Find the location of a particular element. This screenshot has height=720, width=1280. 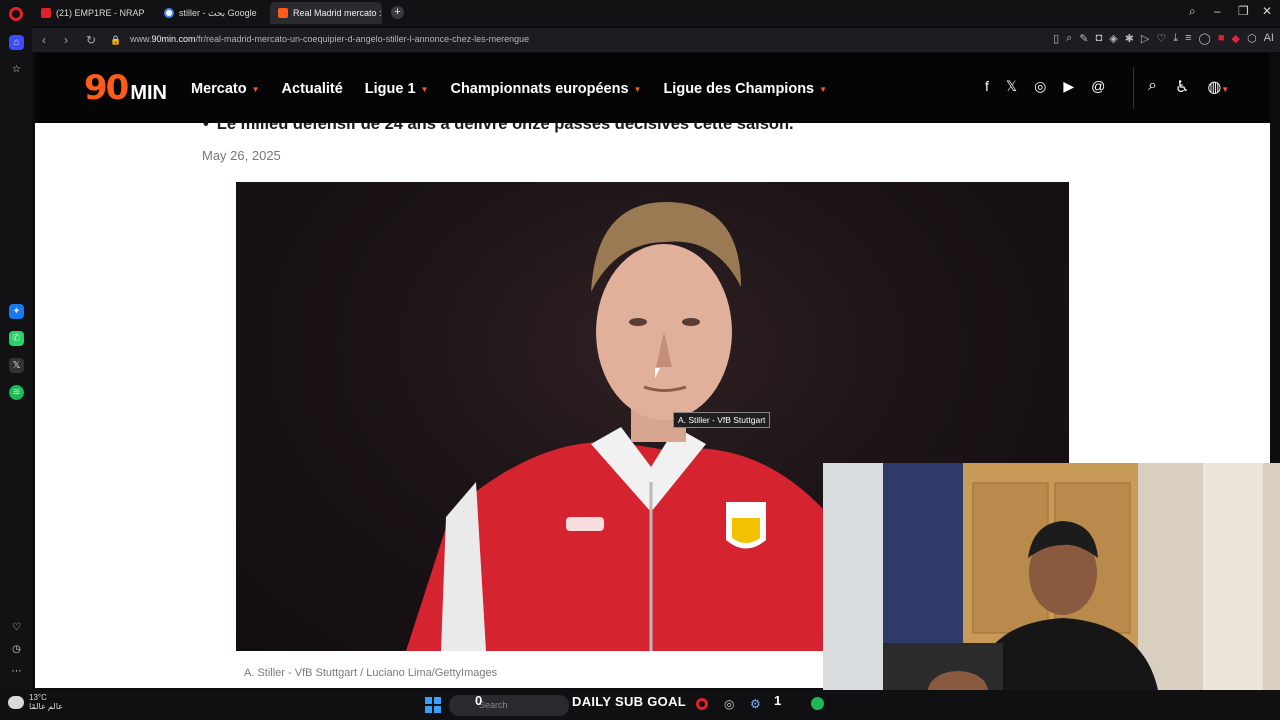

opera-sidebar: ⌂ ☆ ✦ ✆ 𝕏 ≋ ♡ ◷ ⋯ is located at coordinates (16, 358).